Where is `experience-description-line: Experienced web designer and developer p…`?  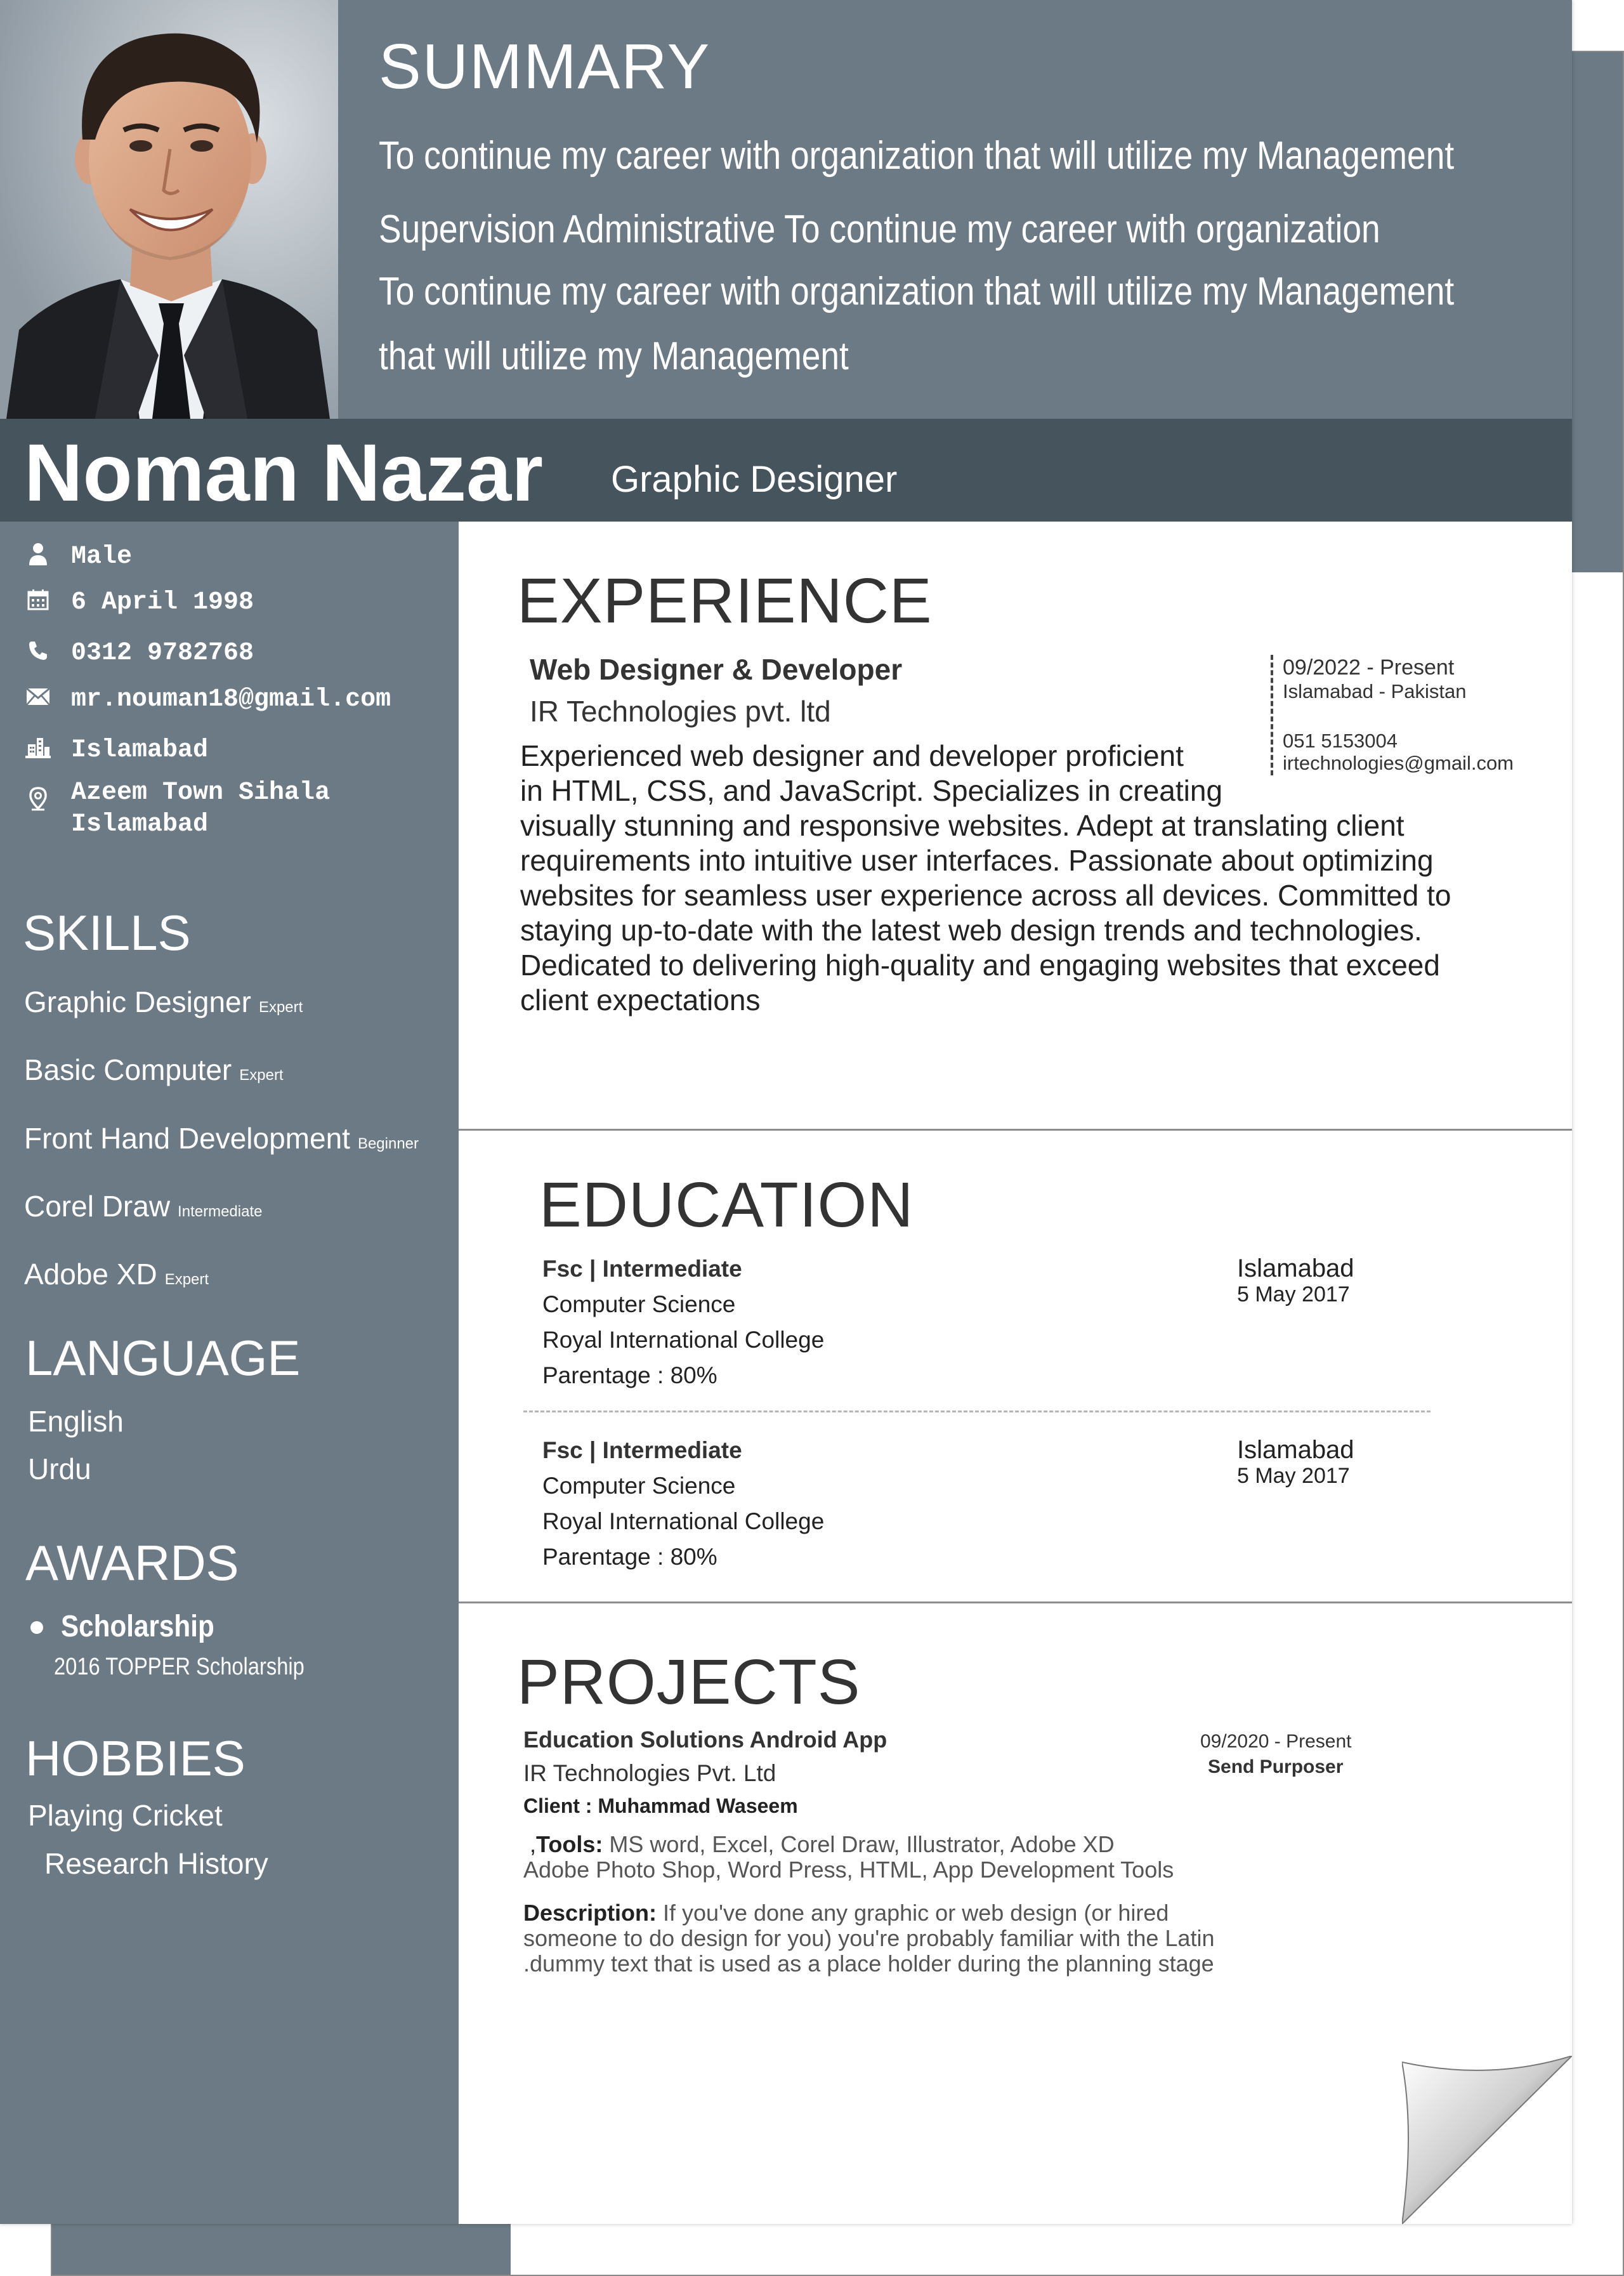
experience-description-line: Experienced web designer and developer p… is located at coordinates (852, 755).